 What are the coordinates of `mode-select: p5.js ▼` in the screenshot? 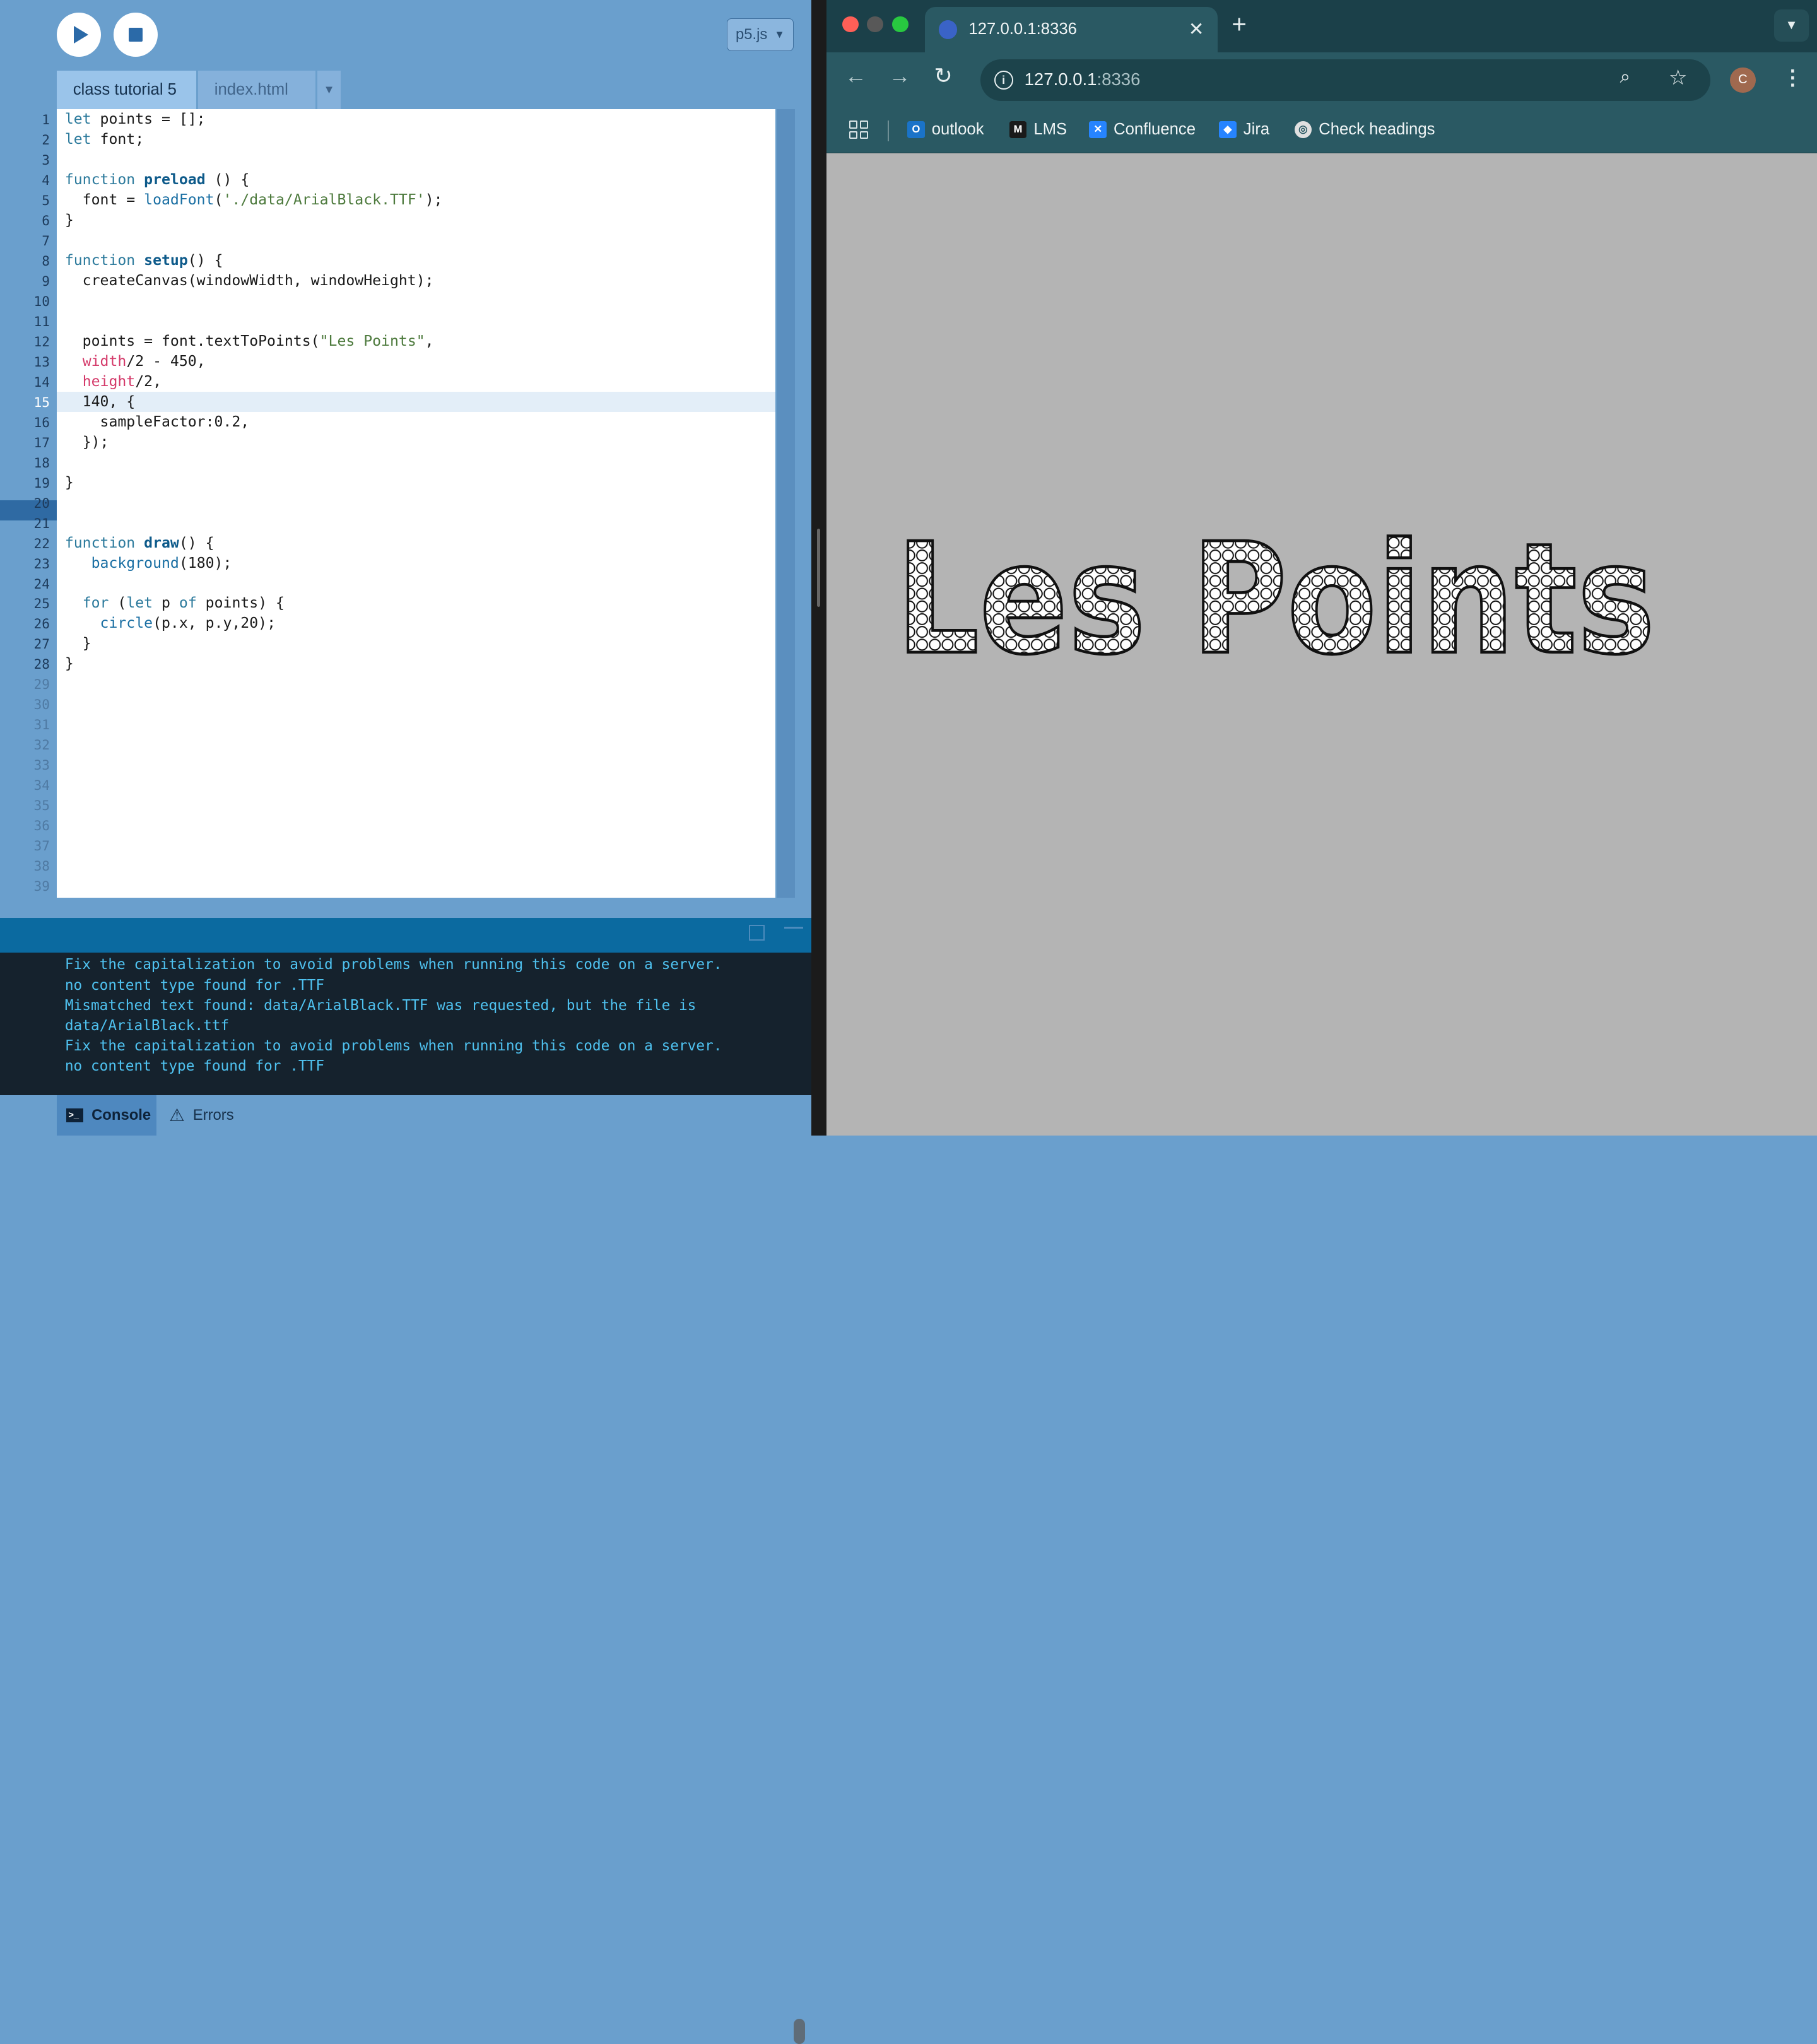 It's located at (760, 34).